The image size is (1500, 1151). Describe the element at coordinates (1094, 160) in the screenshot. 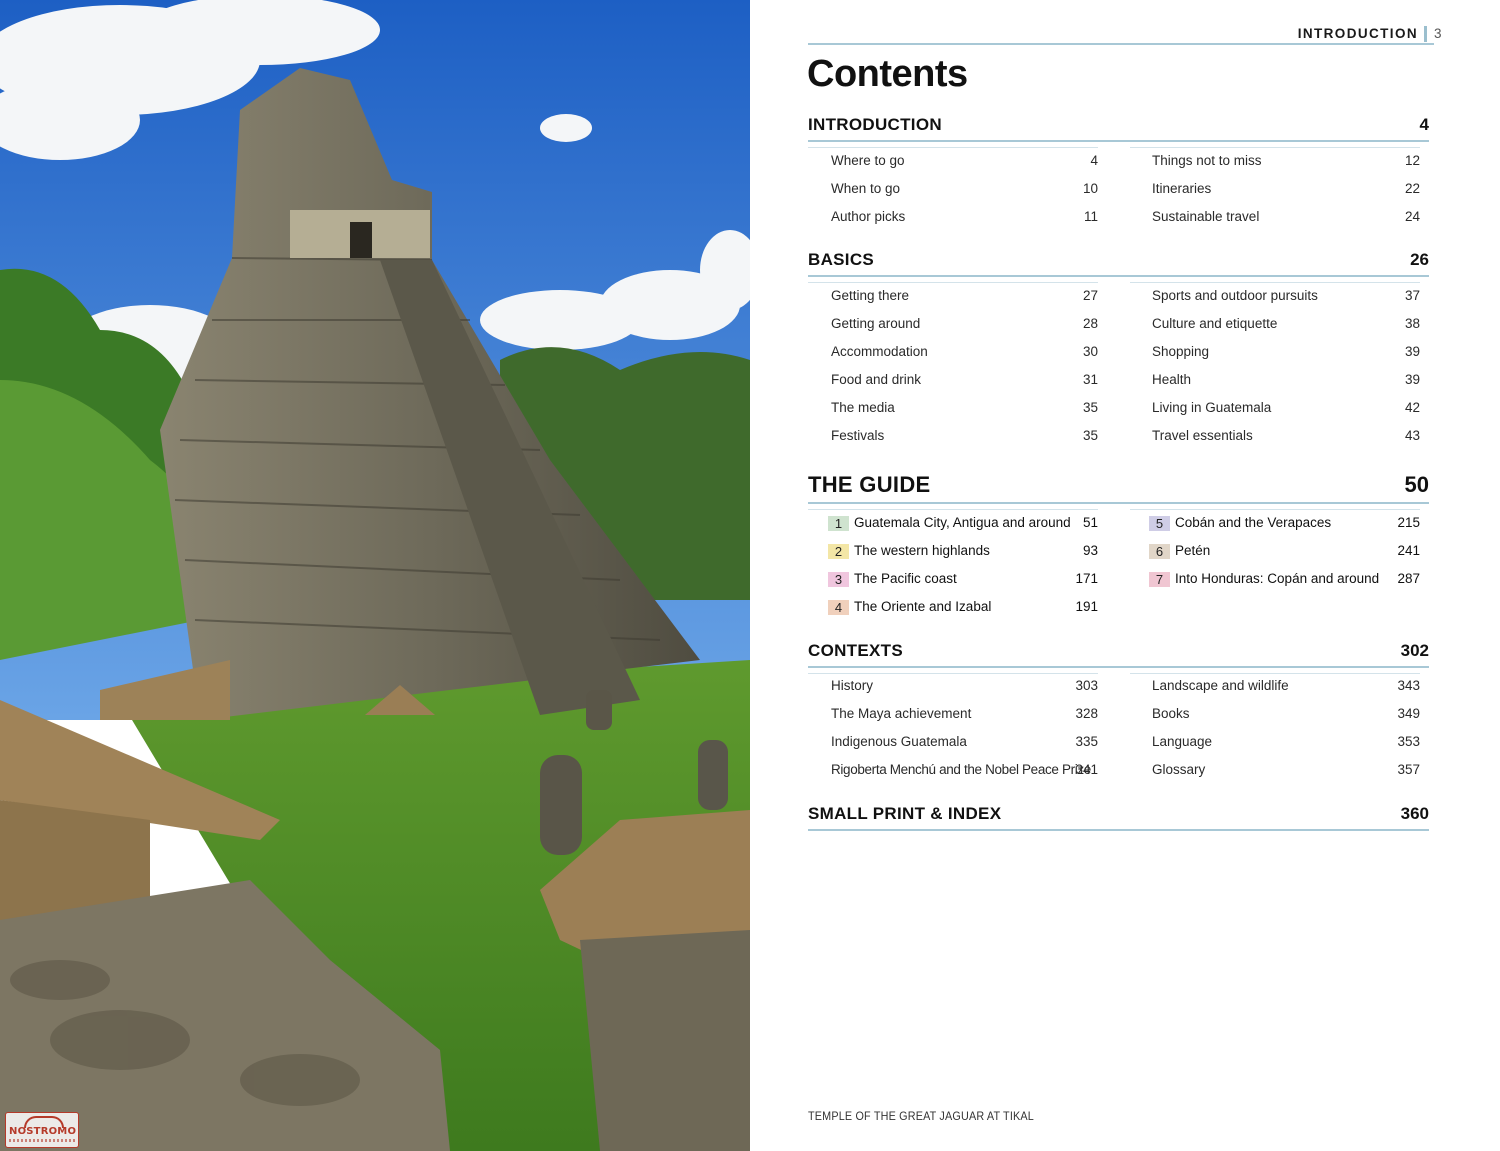

I see `toc-entry-page: 4` at that location.